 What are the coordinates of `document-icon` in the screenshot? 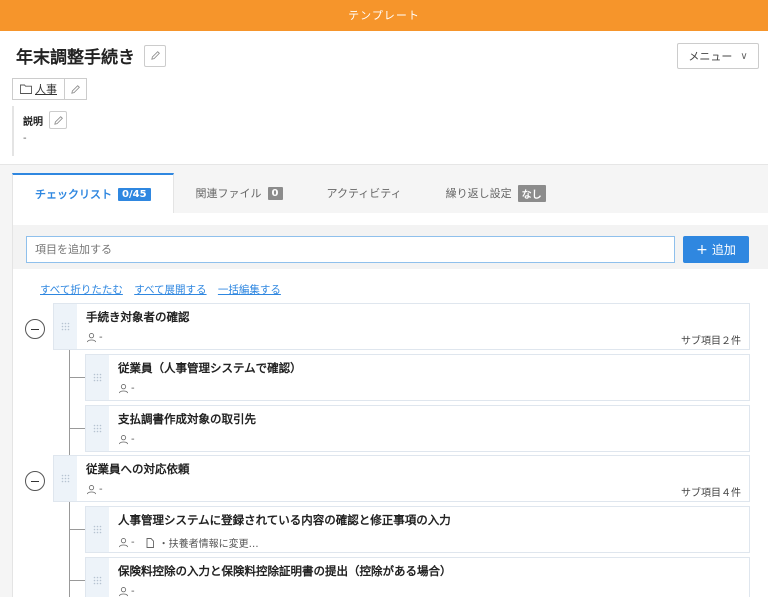 It's located at (150, 542).